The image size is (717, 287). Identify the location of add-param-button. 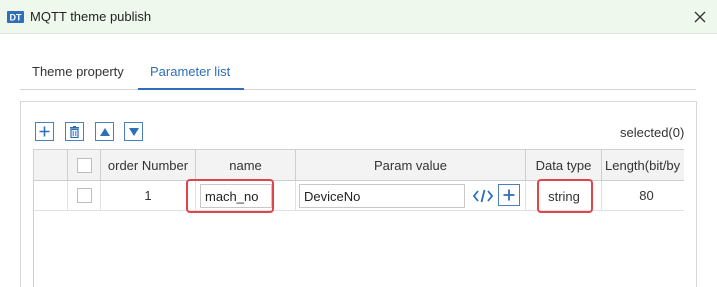
(509, 195).